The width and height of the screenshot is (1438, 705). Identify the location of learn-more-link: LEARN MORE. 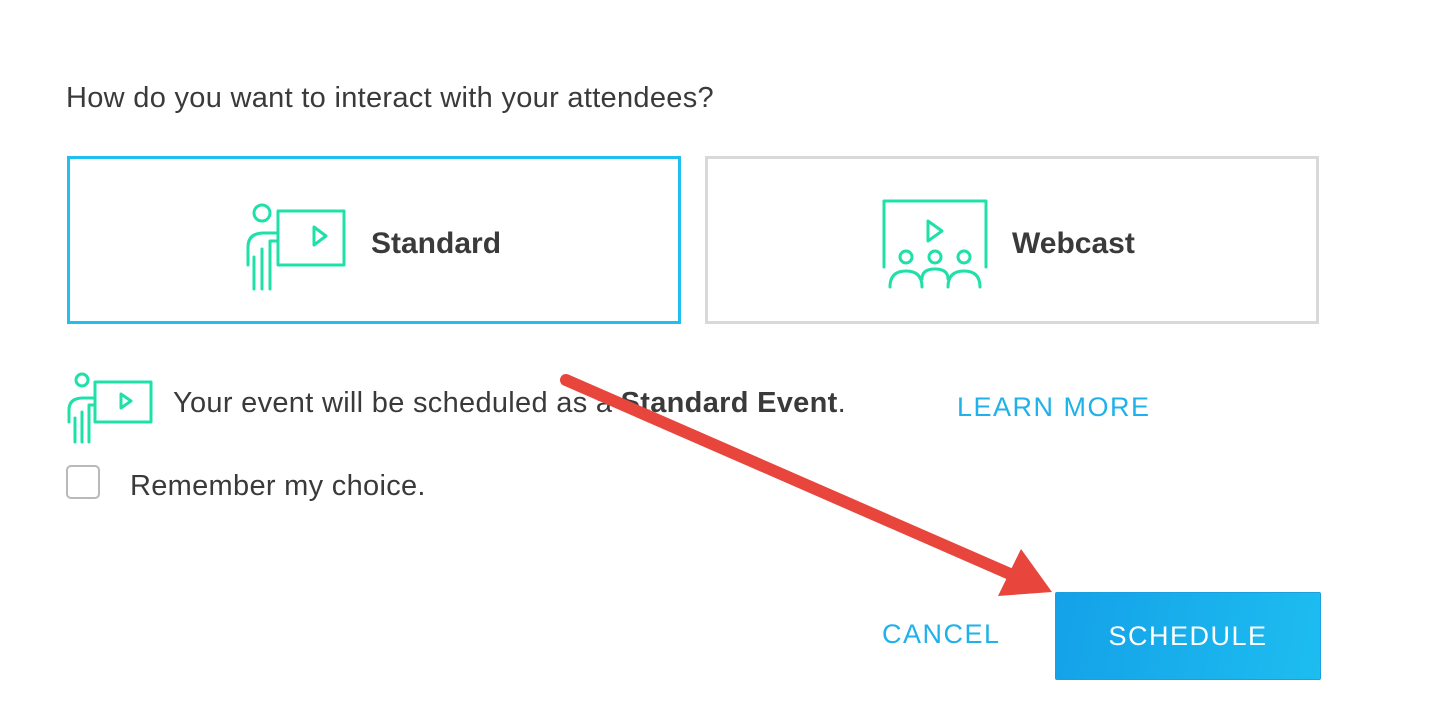
(1054, 407).